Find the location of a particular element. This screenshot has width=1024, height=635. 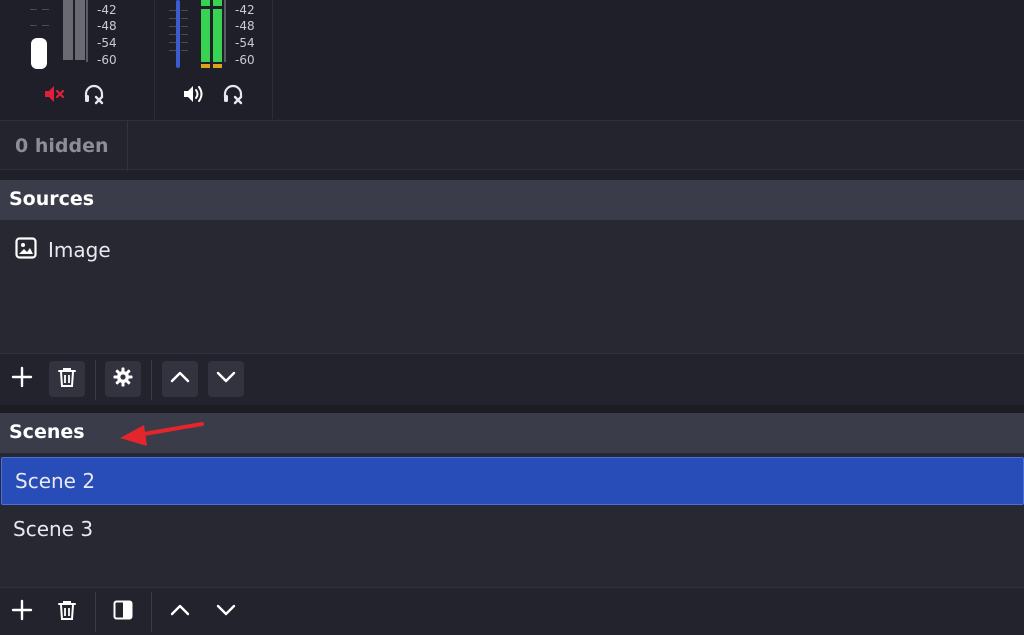

remove-source-button is located at coordinates (67, 379).